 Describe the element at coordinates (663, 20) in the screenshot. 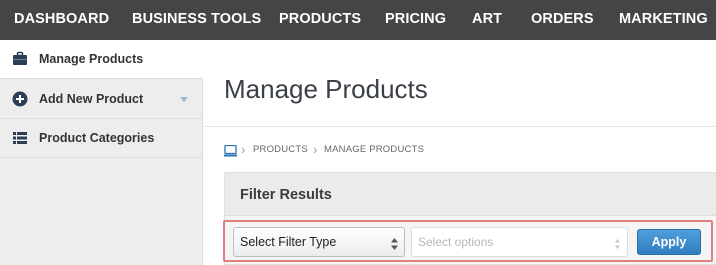

I see `nav-item-marketing: MARKETING` at that location.